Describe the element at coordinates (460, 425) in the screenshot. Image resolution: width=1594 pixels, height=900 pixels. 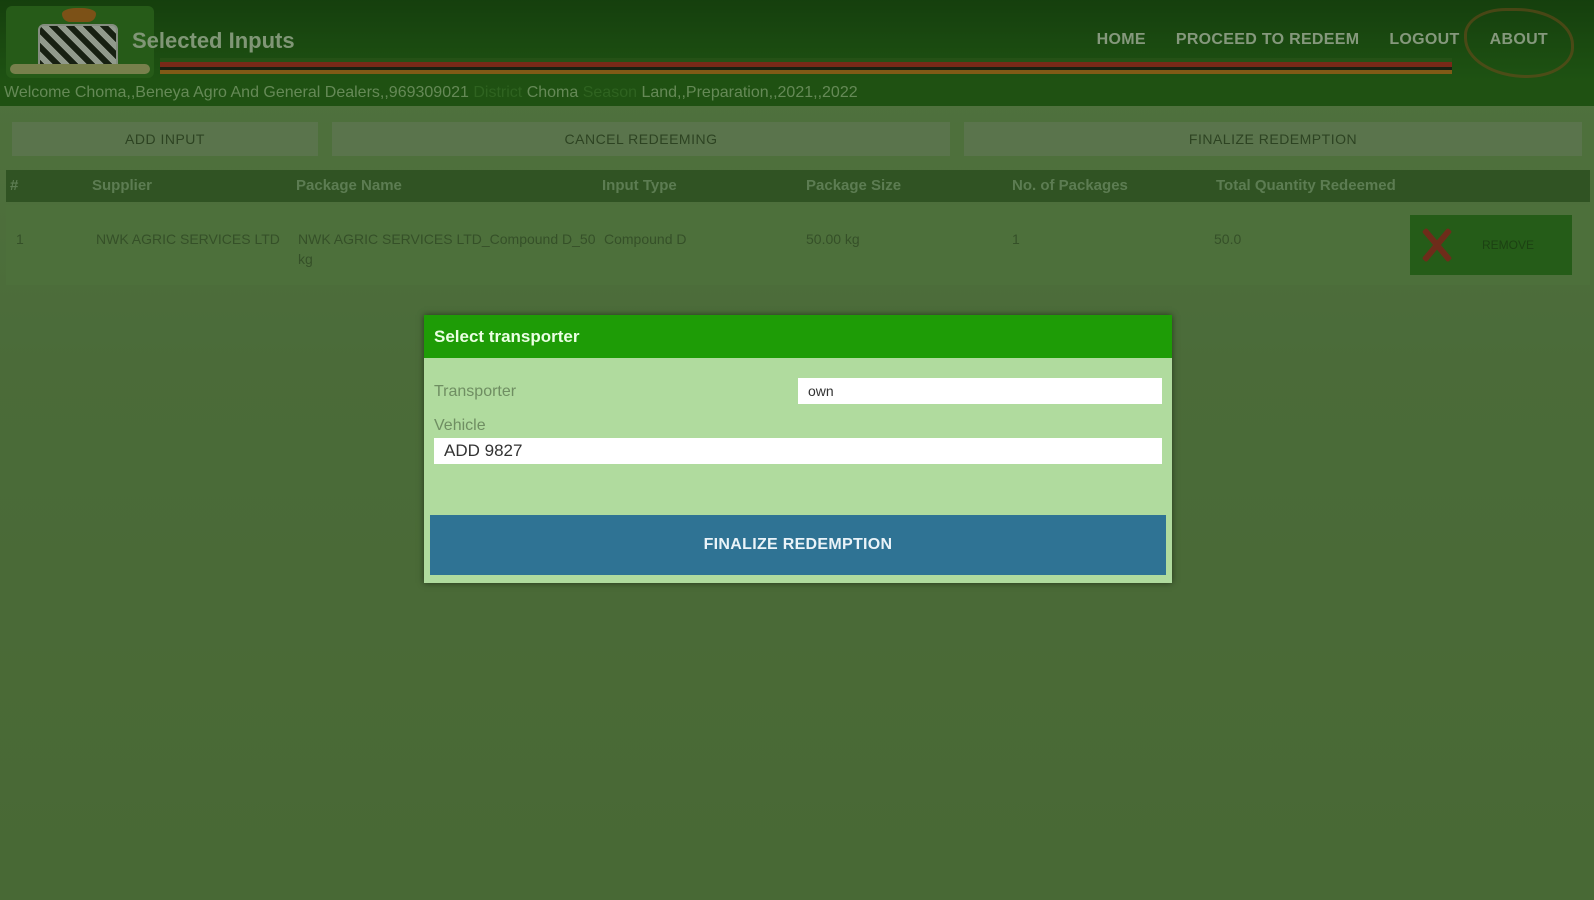
I see `vehicle-label: Vehicle` at that location.